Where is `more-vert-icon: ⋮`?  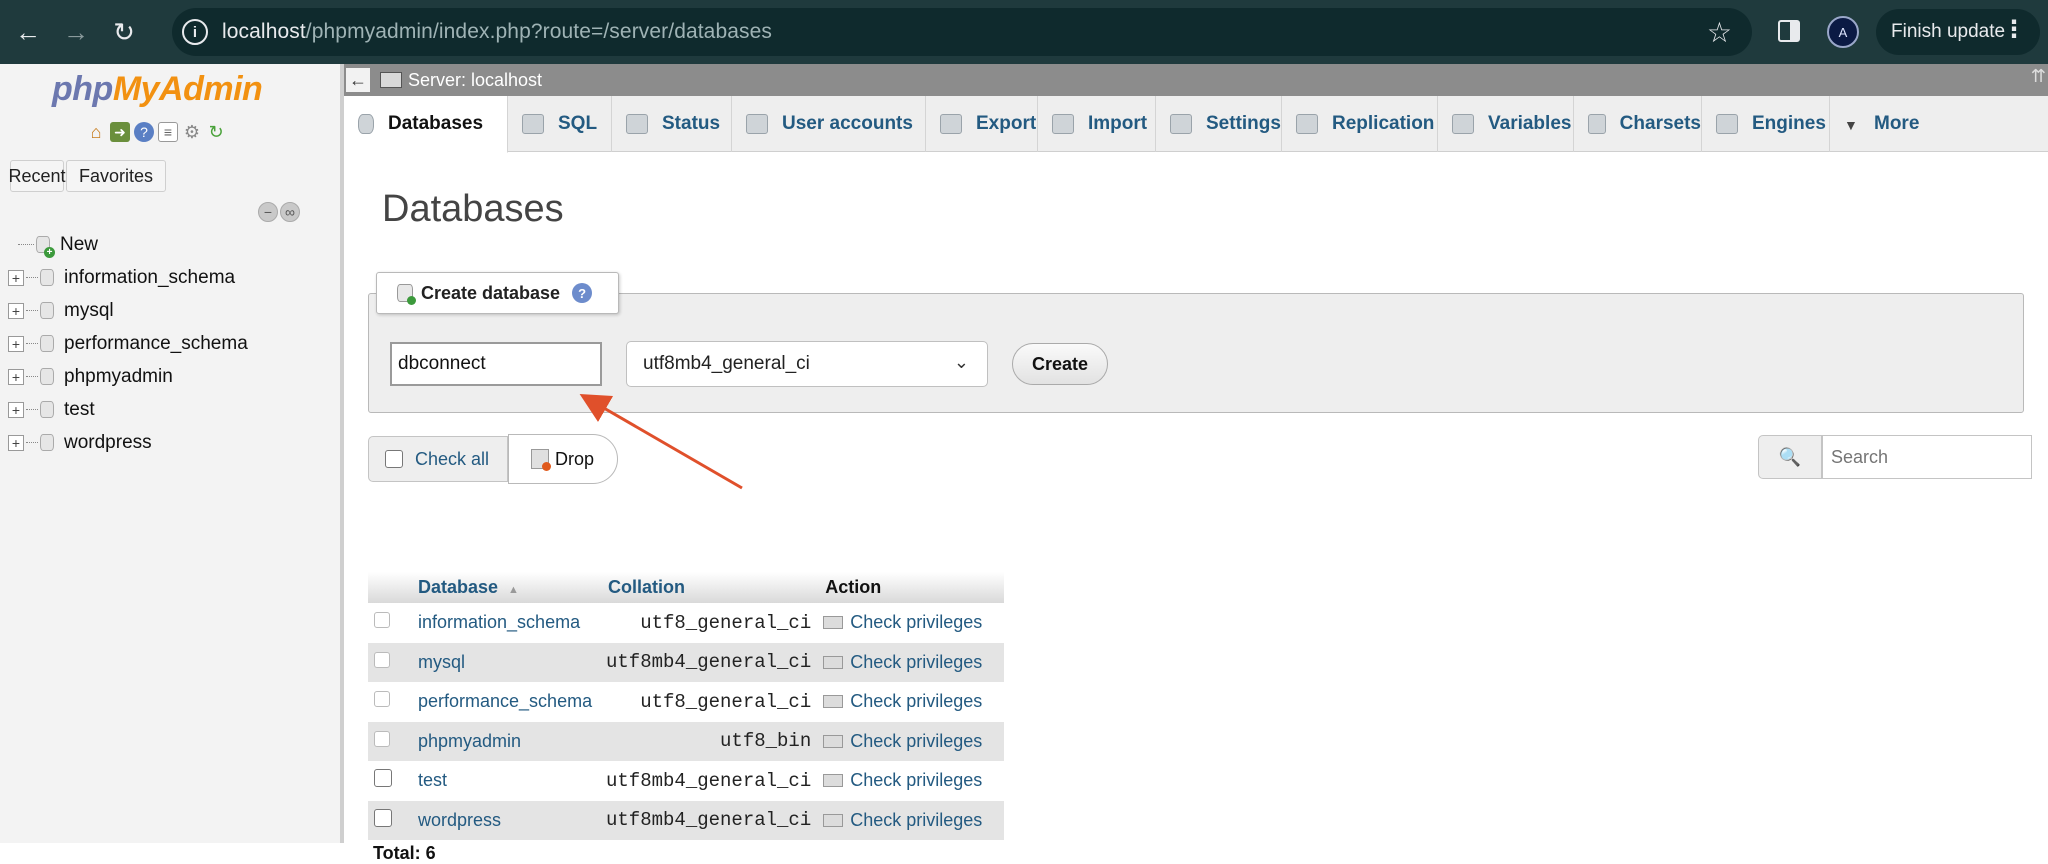
more-vert-icon: ⋮ is located at coordinates (2014, 29).